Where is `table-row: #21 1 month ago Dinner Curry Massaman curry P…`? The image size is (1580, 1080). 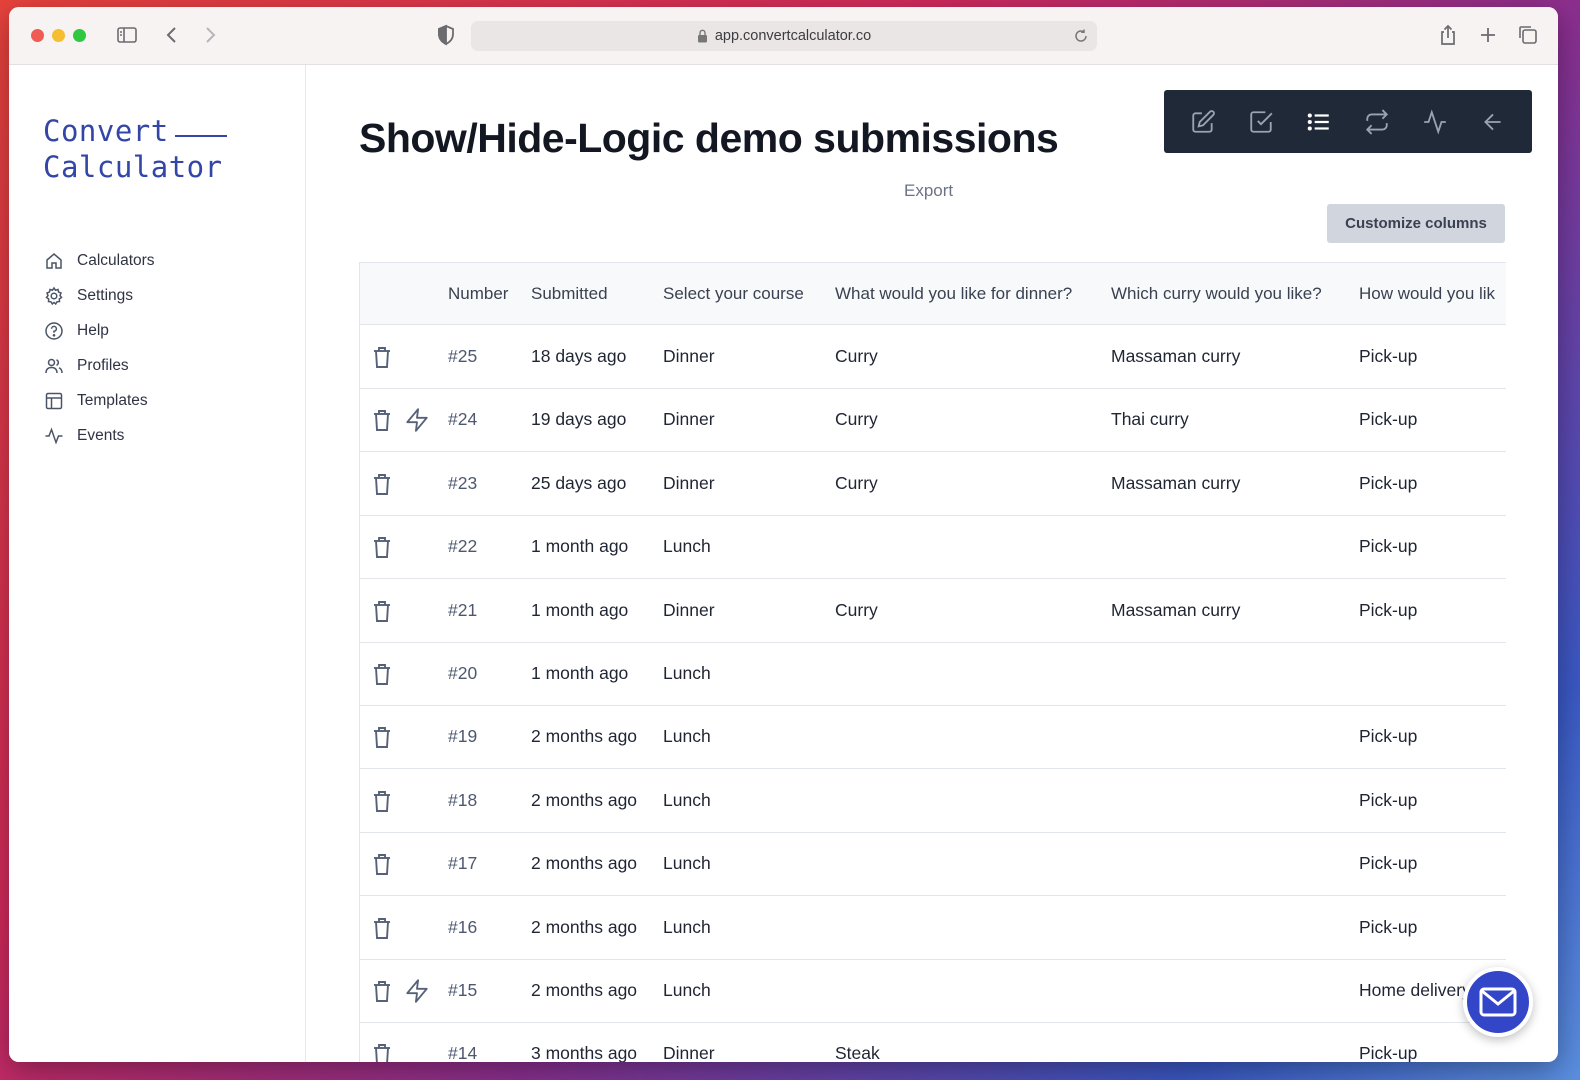 table-row: #21 1 month ago Dinner Curry Massaman curry P… is located at coordinates (933, 611).